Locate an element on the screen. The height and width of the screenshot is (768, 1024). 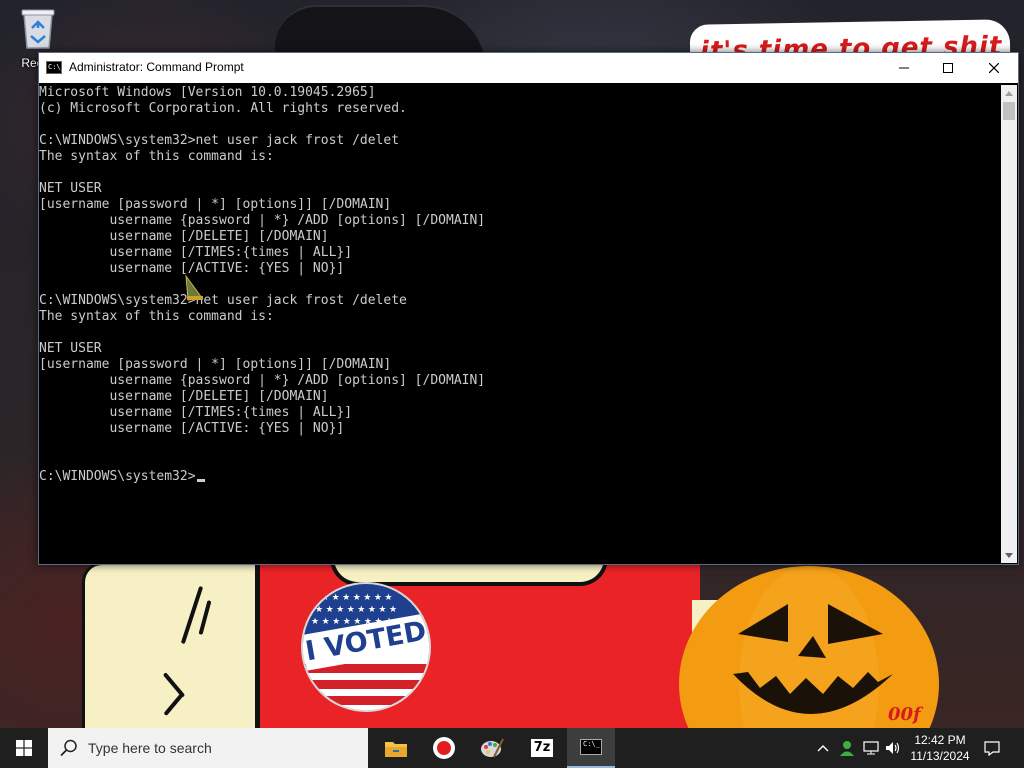
mouse-cursor-icon is located at coordinates (194, 287).